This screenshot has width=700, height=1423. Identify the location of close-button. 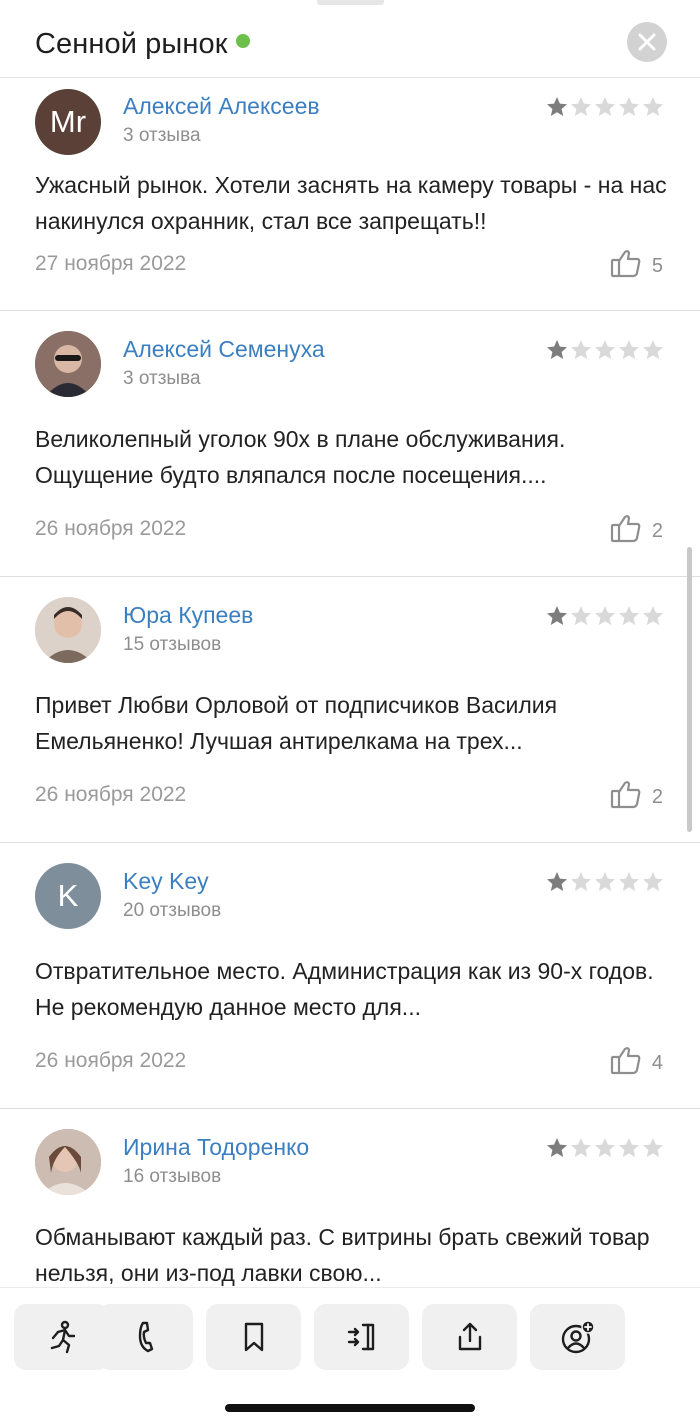
(647, 42).